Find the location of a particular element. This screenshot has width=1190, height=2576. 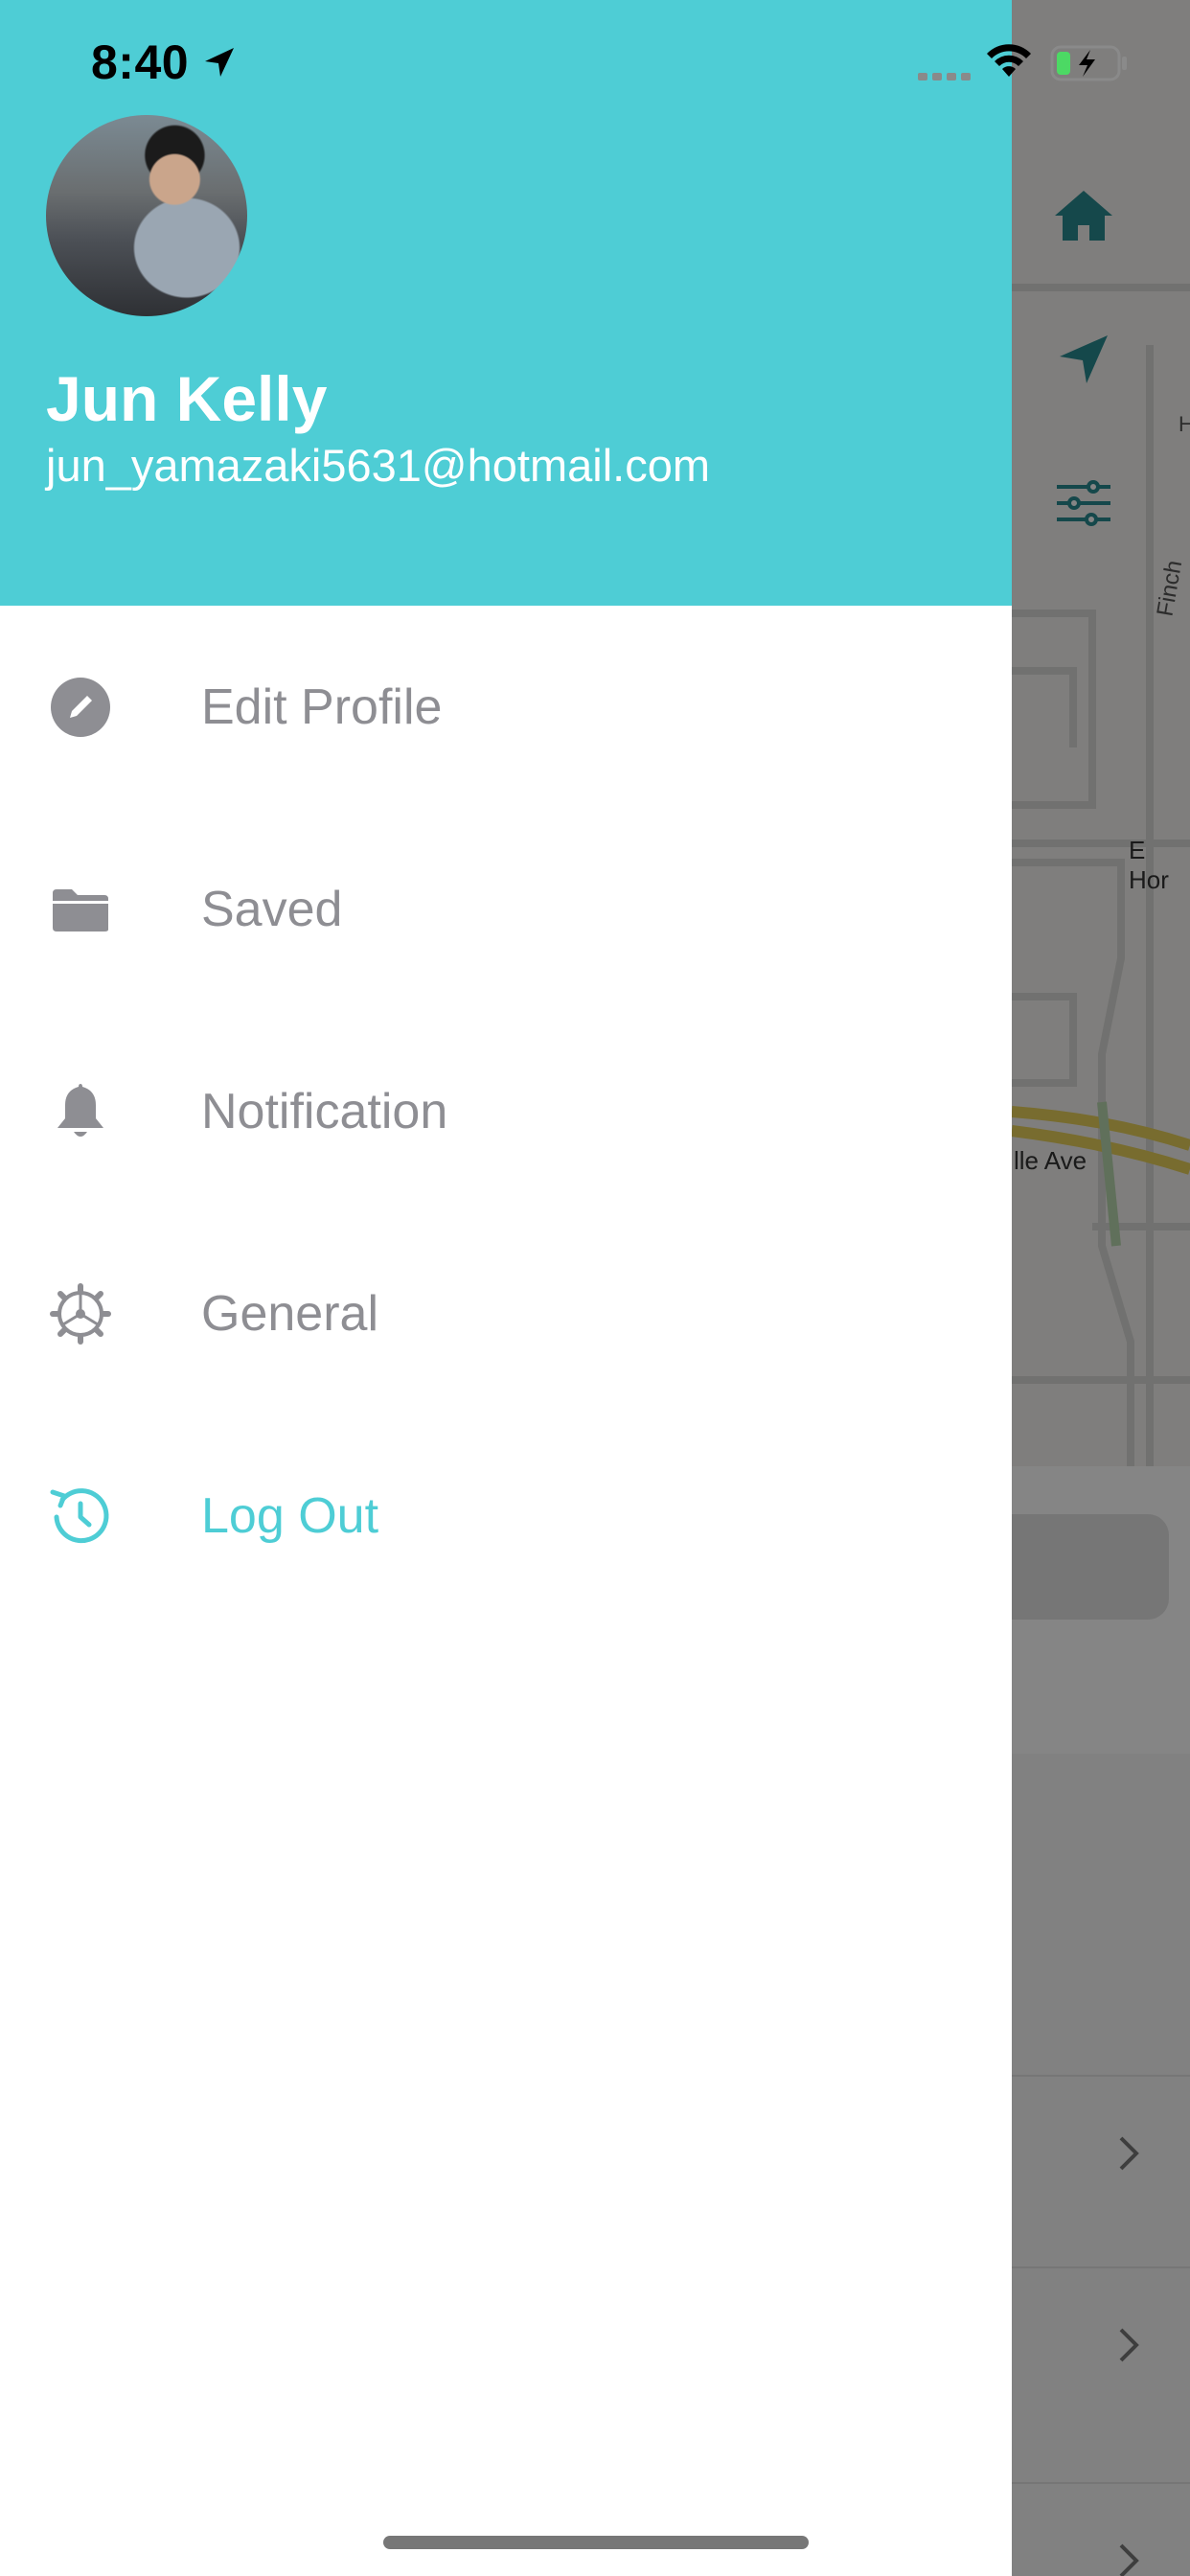

location-arrow-icon is located at coordinates (220, 63).